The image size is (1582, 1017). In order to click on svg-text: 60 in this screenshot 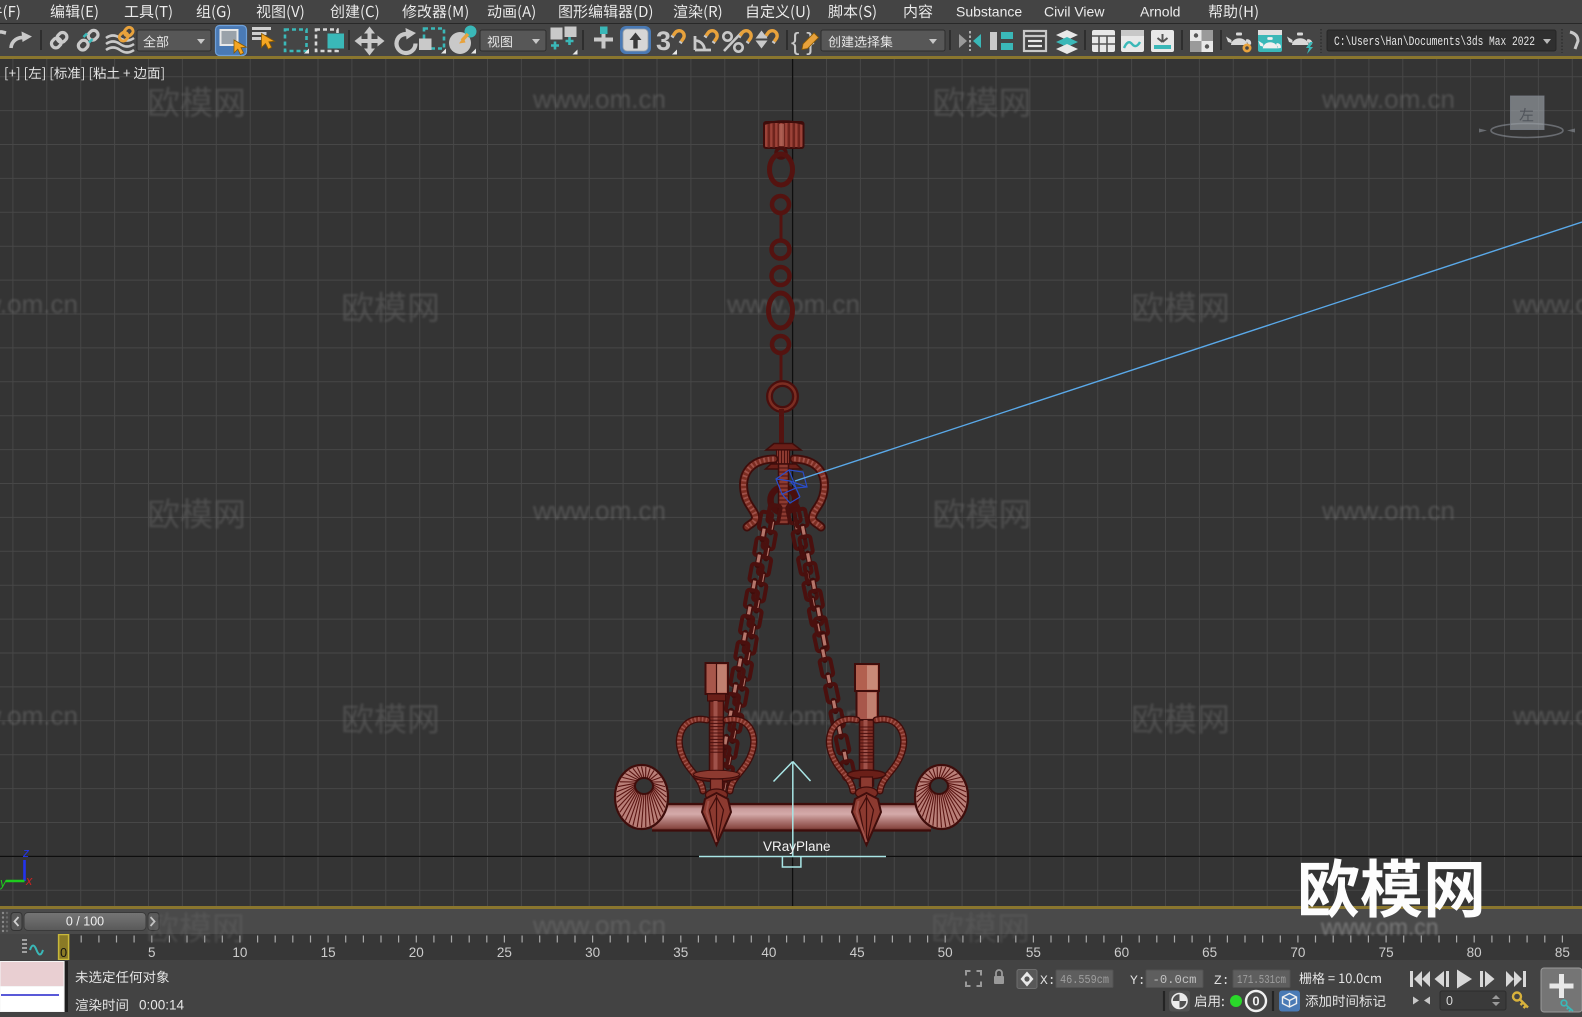, I will do `click(1121, 952)`.